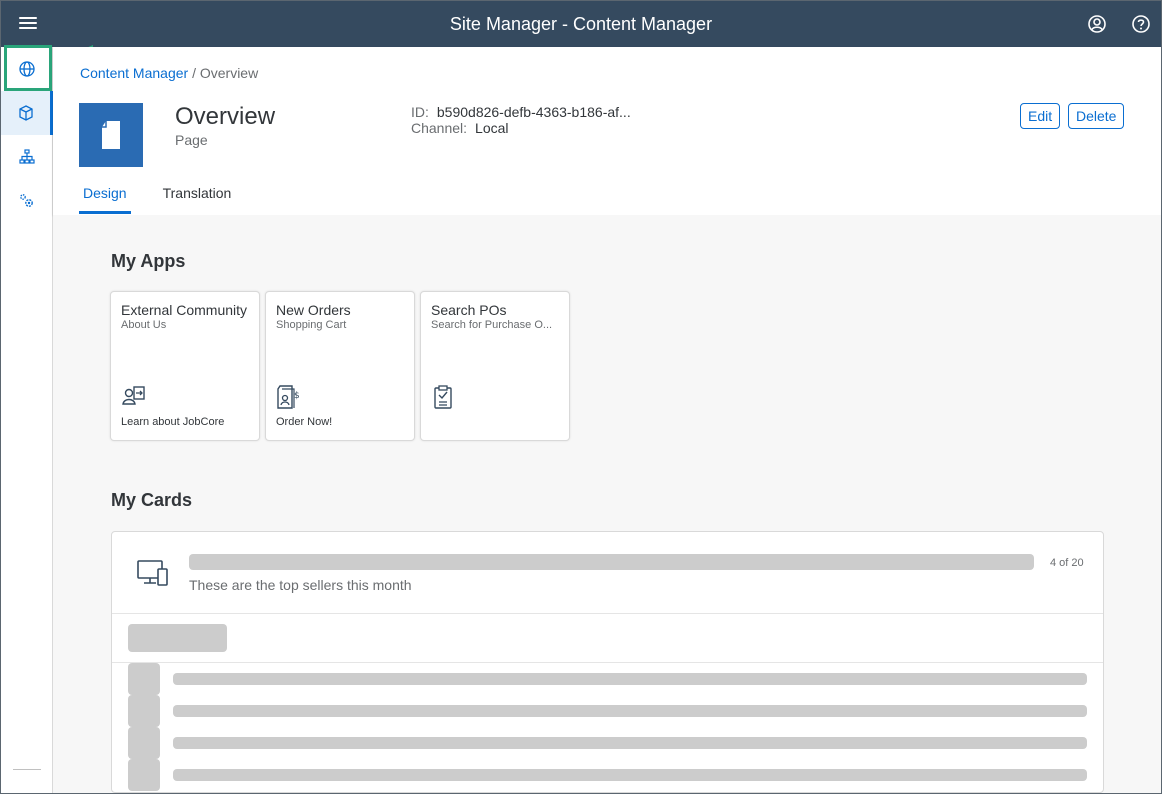  What do you see at coordinates (288, 397) in the screenshot?
I see `sales-document-icon: $` at bounding box center [288, 397].